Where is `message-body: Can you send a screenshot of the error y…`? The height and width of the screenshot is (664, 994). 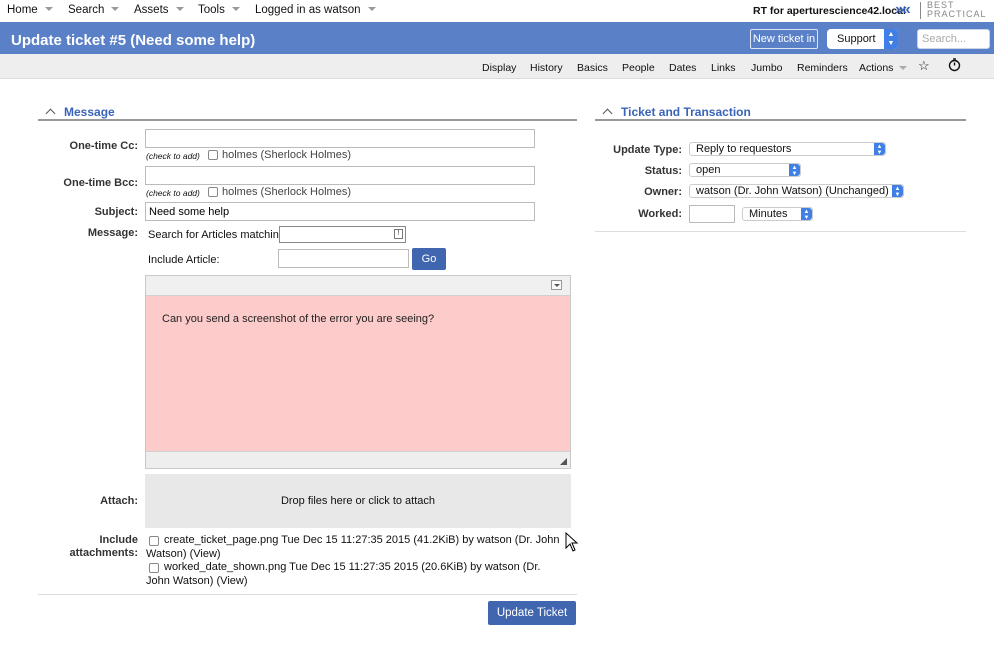
message-body: Can you send a screenshot of the error y… is located at coordinates (358, 374).